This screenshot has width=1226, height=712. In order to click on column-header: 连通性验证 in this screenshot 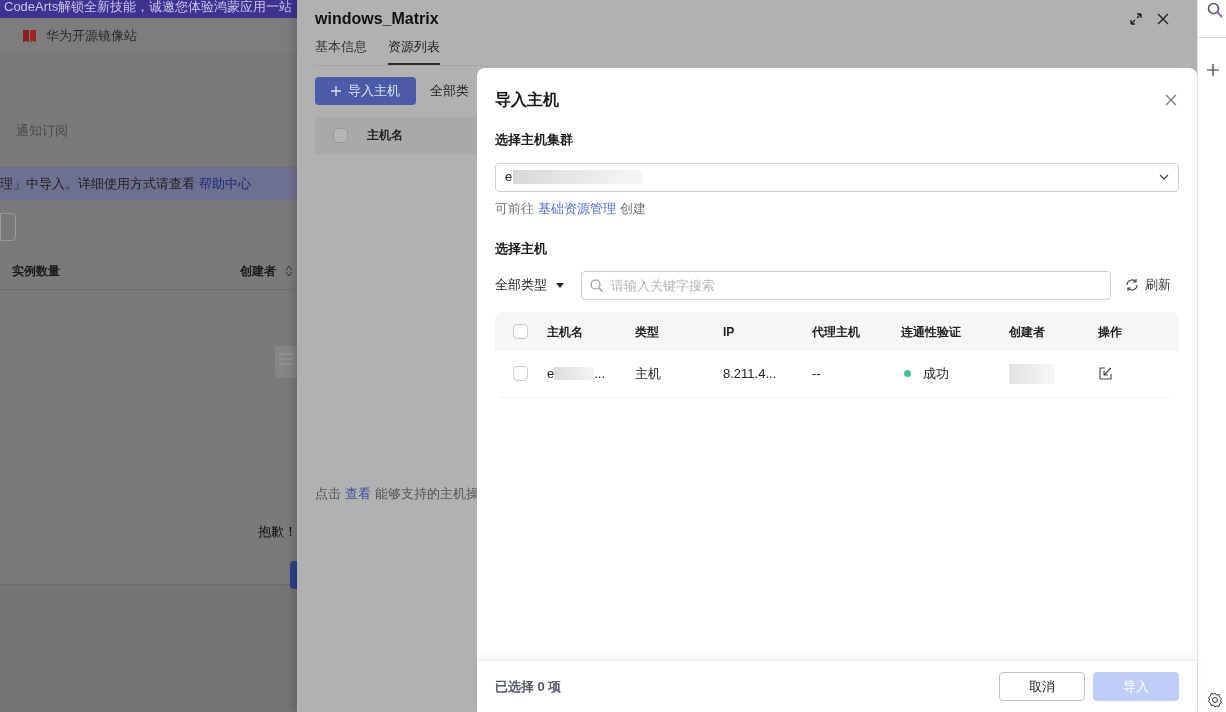, I will do `click(931, 332)`.